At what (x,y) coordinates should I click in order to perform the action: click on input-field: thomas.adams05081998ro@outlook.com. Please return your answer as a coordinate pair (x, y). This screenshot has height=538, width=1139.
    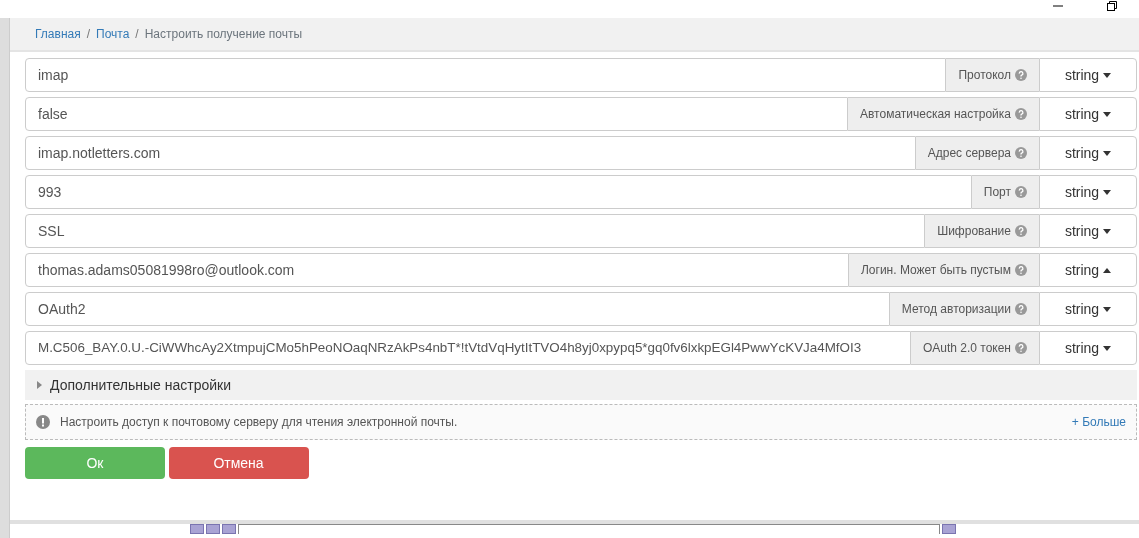
    Looking at the image, I should click on (437, 270).